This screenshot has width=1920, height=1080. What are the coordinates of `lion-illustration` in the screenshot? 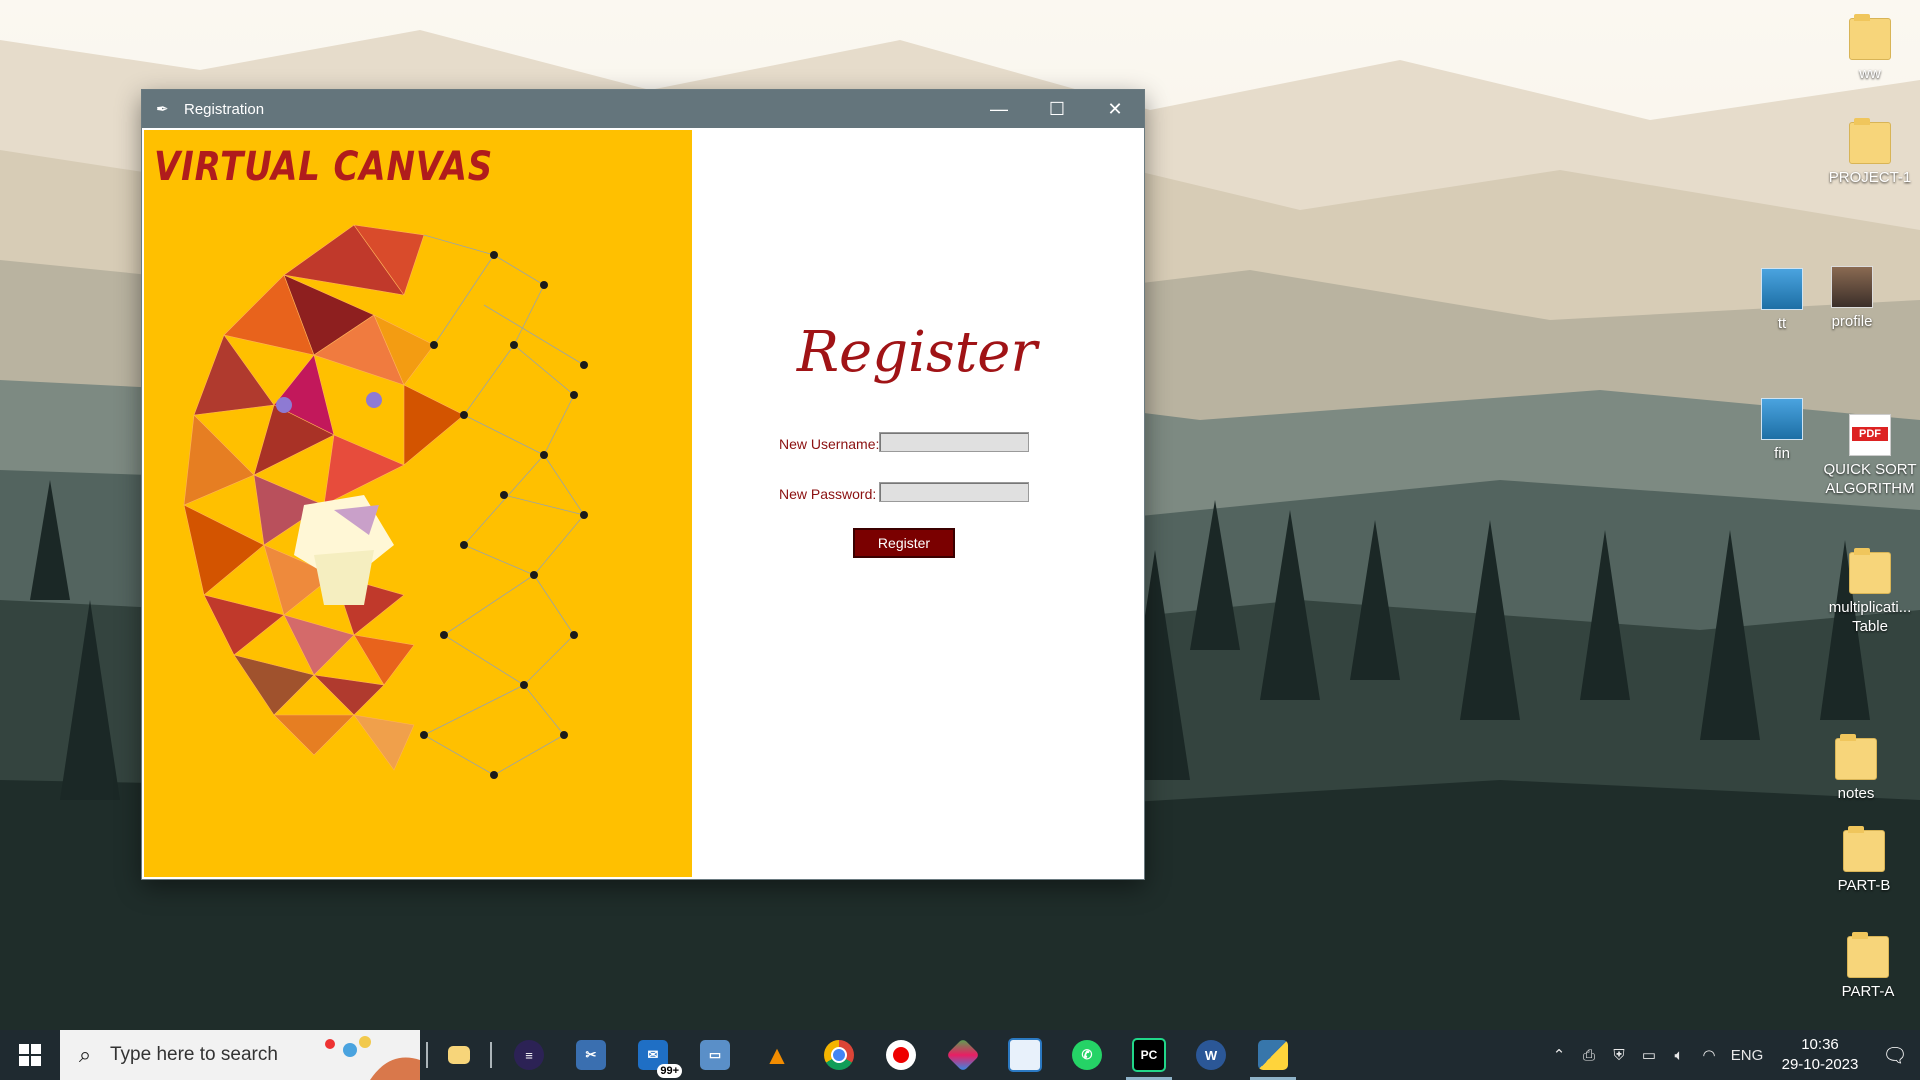 It's located at (385, 501).